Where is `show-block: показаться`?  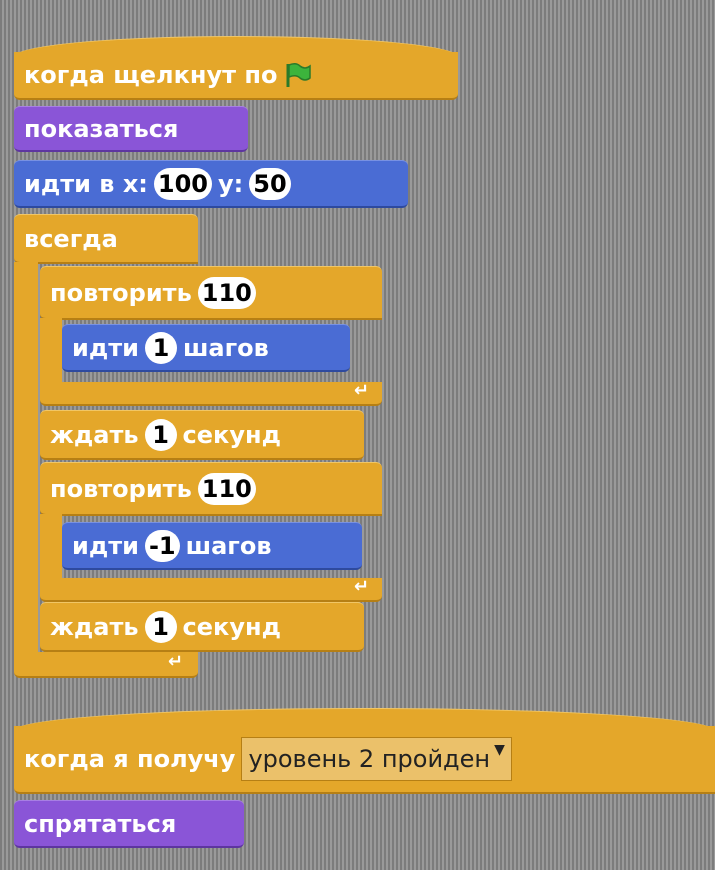
show-block: показаться is located at coordinates (131, 129).